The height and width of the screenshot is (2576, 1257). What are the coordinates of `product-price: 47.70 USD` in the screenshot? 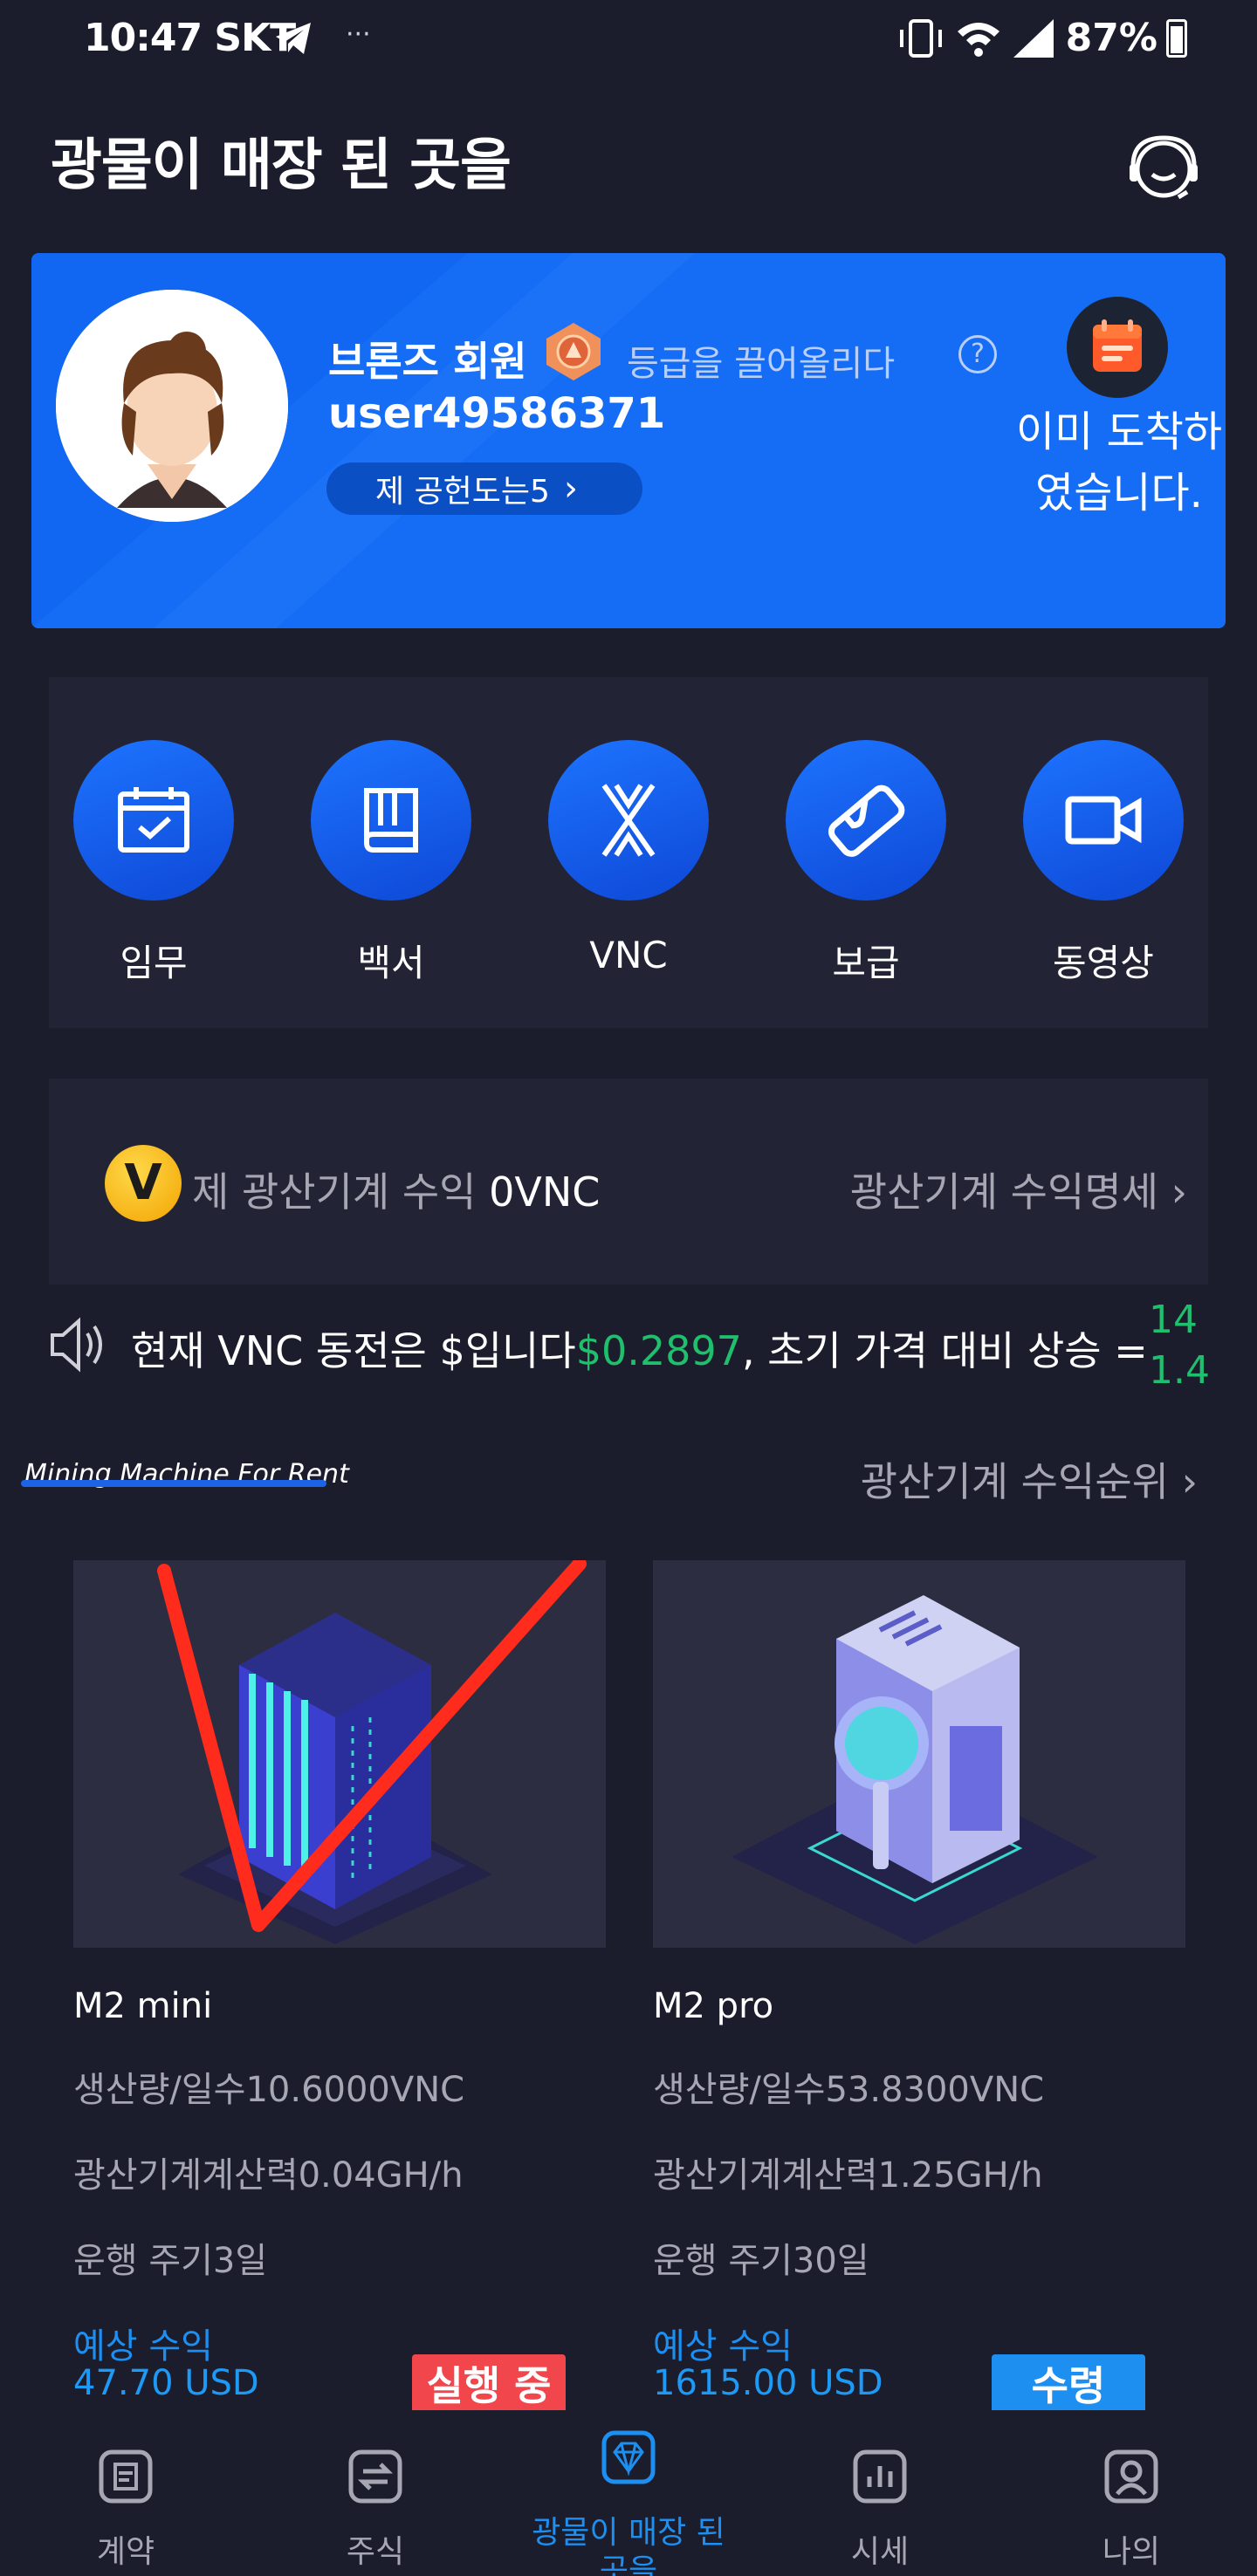 It's located at (166, 2383).